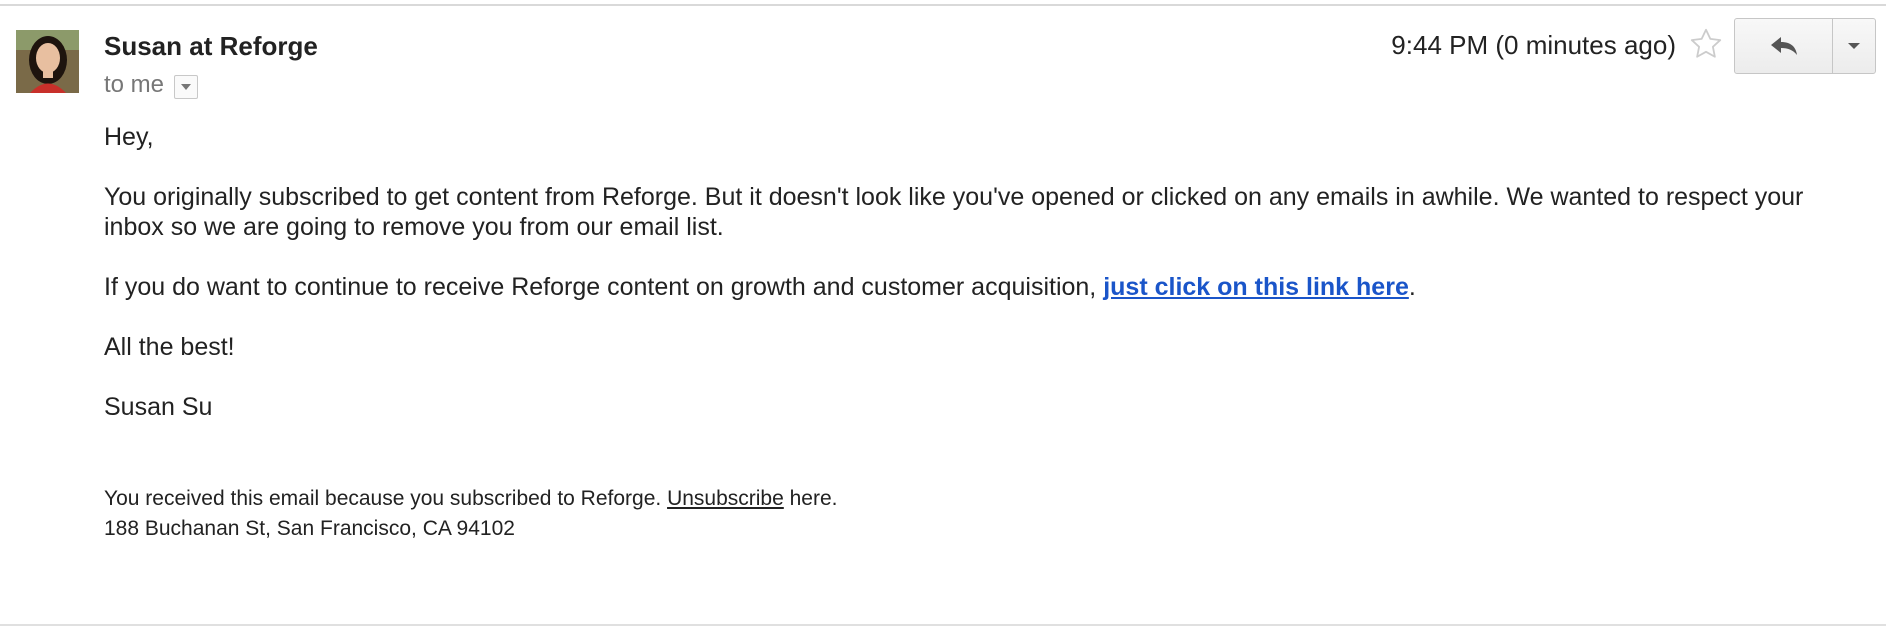 The height and width of the screenshot is (626, 1886). What do you see at coordinates (129, 137) in the screenshot?
I see `greeting-text: Hey,` at bounding box center [129, 137].